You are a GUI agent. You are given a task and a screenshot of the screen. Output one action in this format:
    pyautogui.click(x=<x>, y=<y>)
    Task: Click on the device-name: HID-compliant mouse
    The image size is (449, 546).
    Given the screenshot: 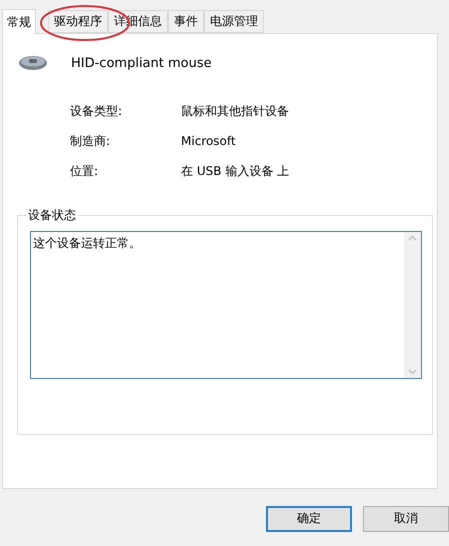 What is the action you would take?
    pyautogui.click(x=141, y=63)
    